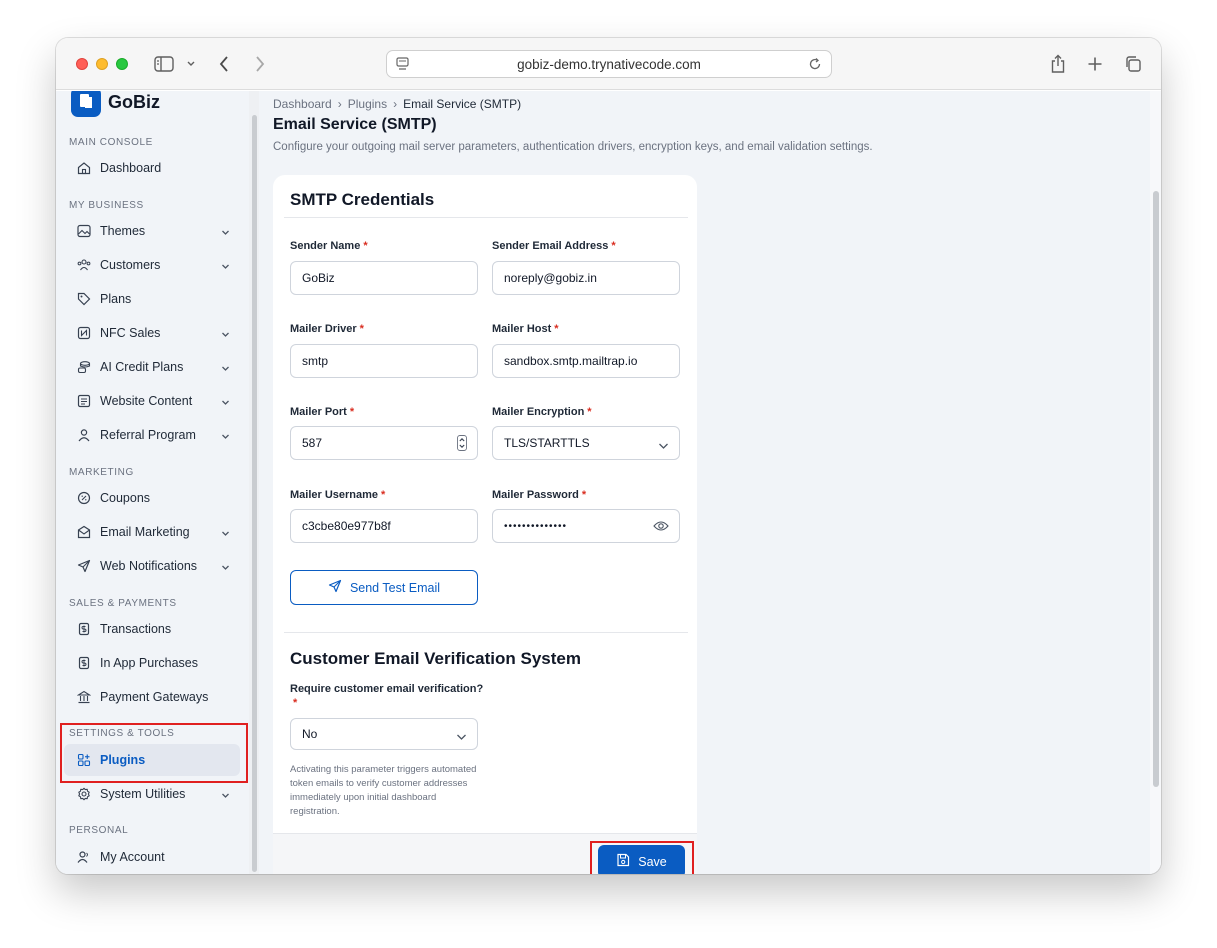 This screenshot has width=1217, height=948. What do you see at coordinates (84, 697) in the screenshot?
I see `bank-icon` at bounding box center [84, 697].